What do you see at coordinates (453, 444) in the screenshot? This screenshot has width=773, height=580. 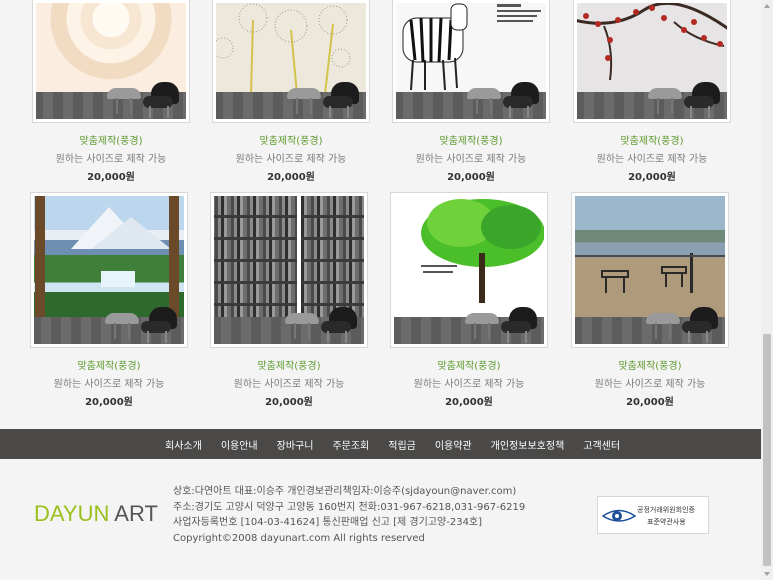 I see `footer-link-terms: 이용약관` at bounding box center [453, 444].